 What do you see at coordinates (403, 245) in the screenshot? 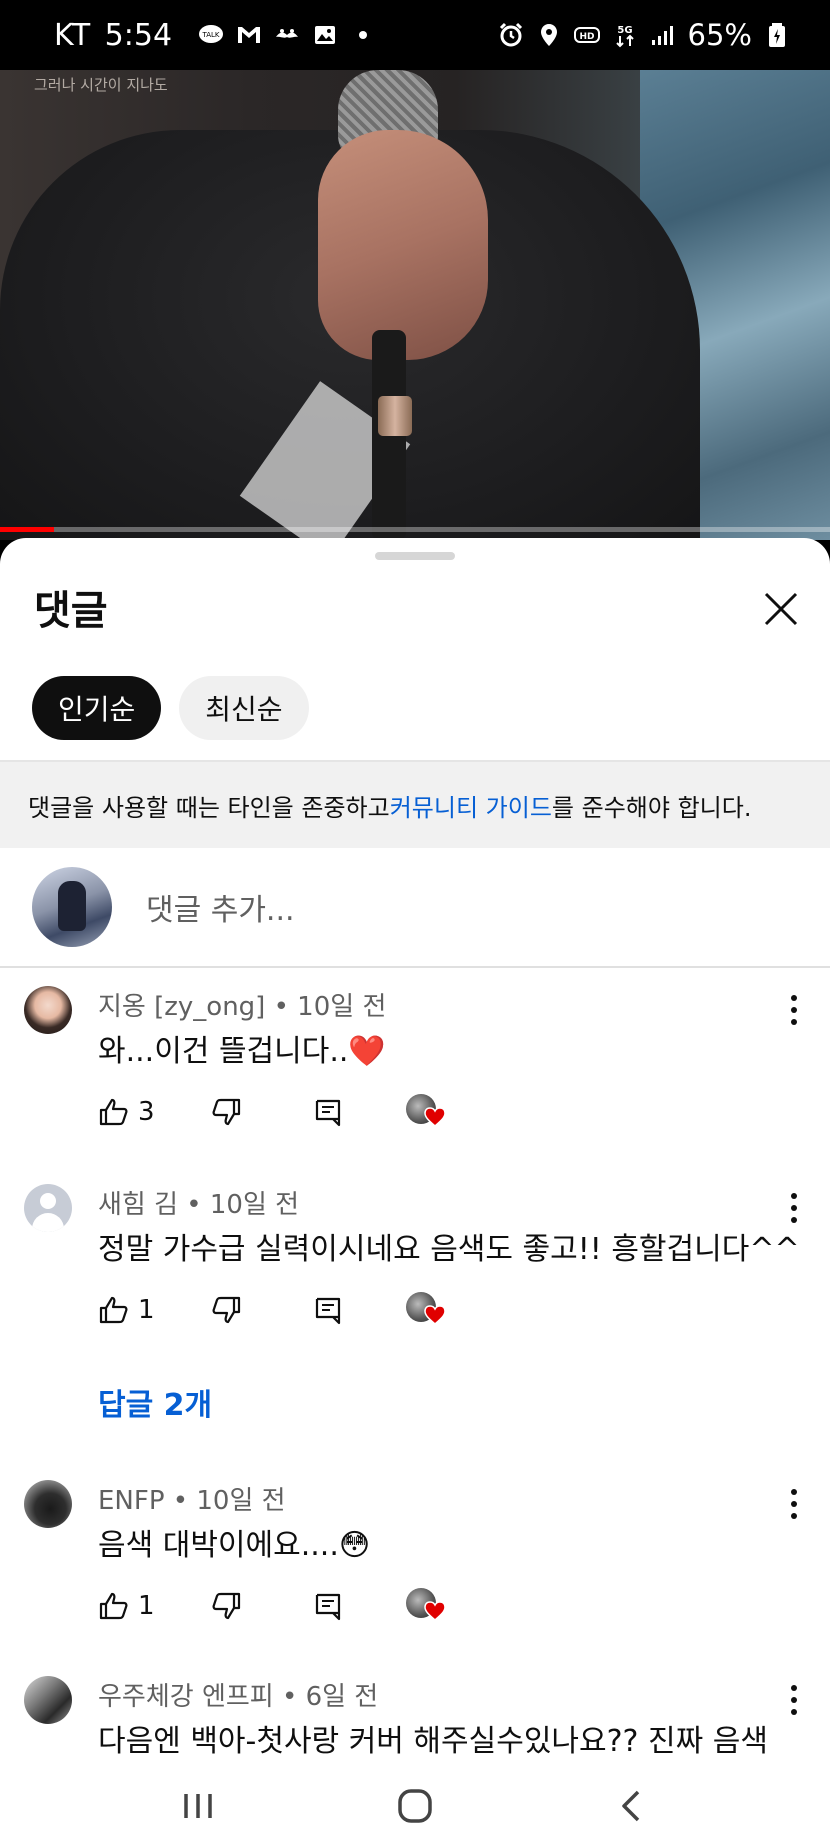
I see `hand-graphic` at bounding box center [403, 245].